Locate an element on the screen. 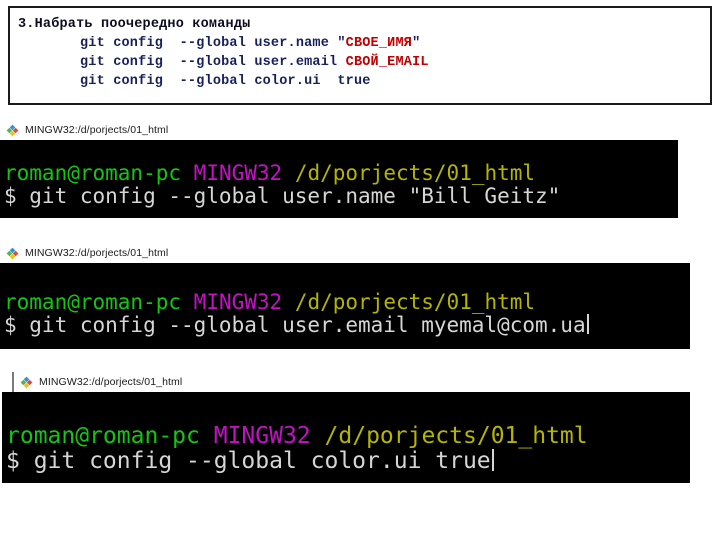  command-accent-placeholder: СВОЙ_EMAIL is located at coordinates (387, 62).